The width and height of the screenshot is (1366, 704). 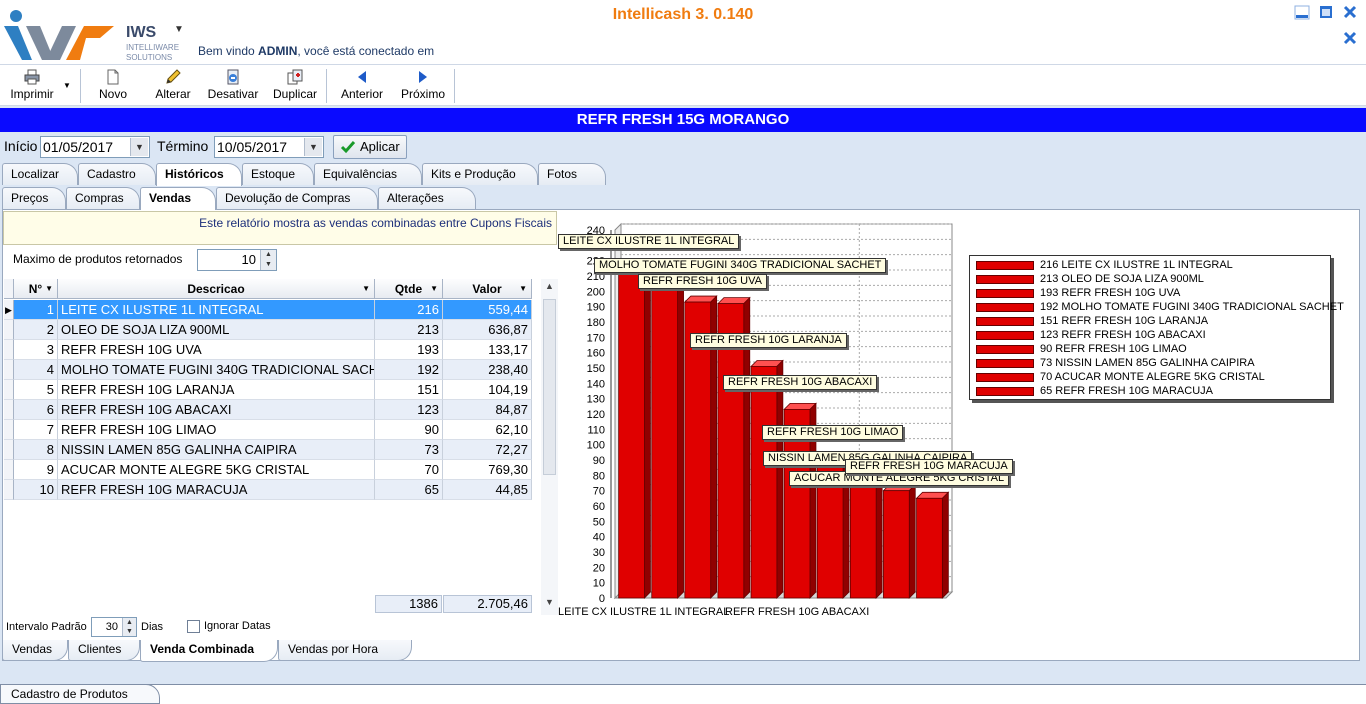 What do you see at coordinates (345, 650) in the screenshot?
I see `tab-vendas-por-hora: Vendas por Hora` at bounding box center [345, 650].